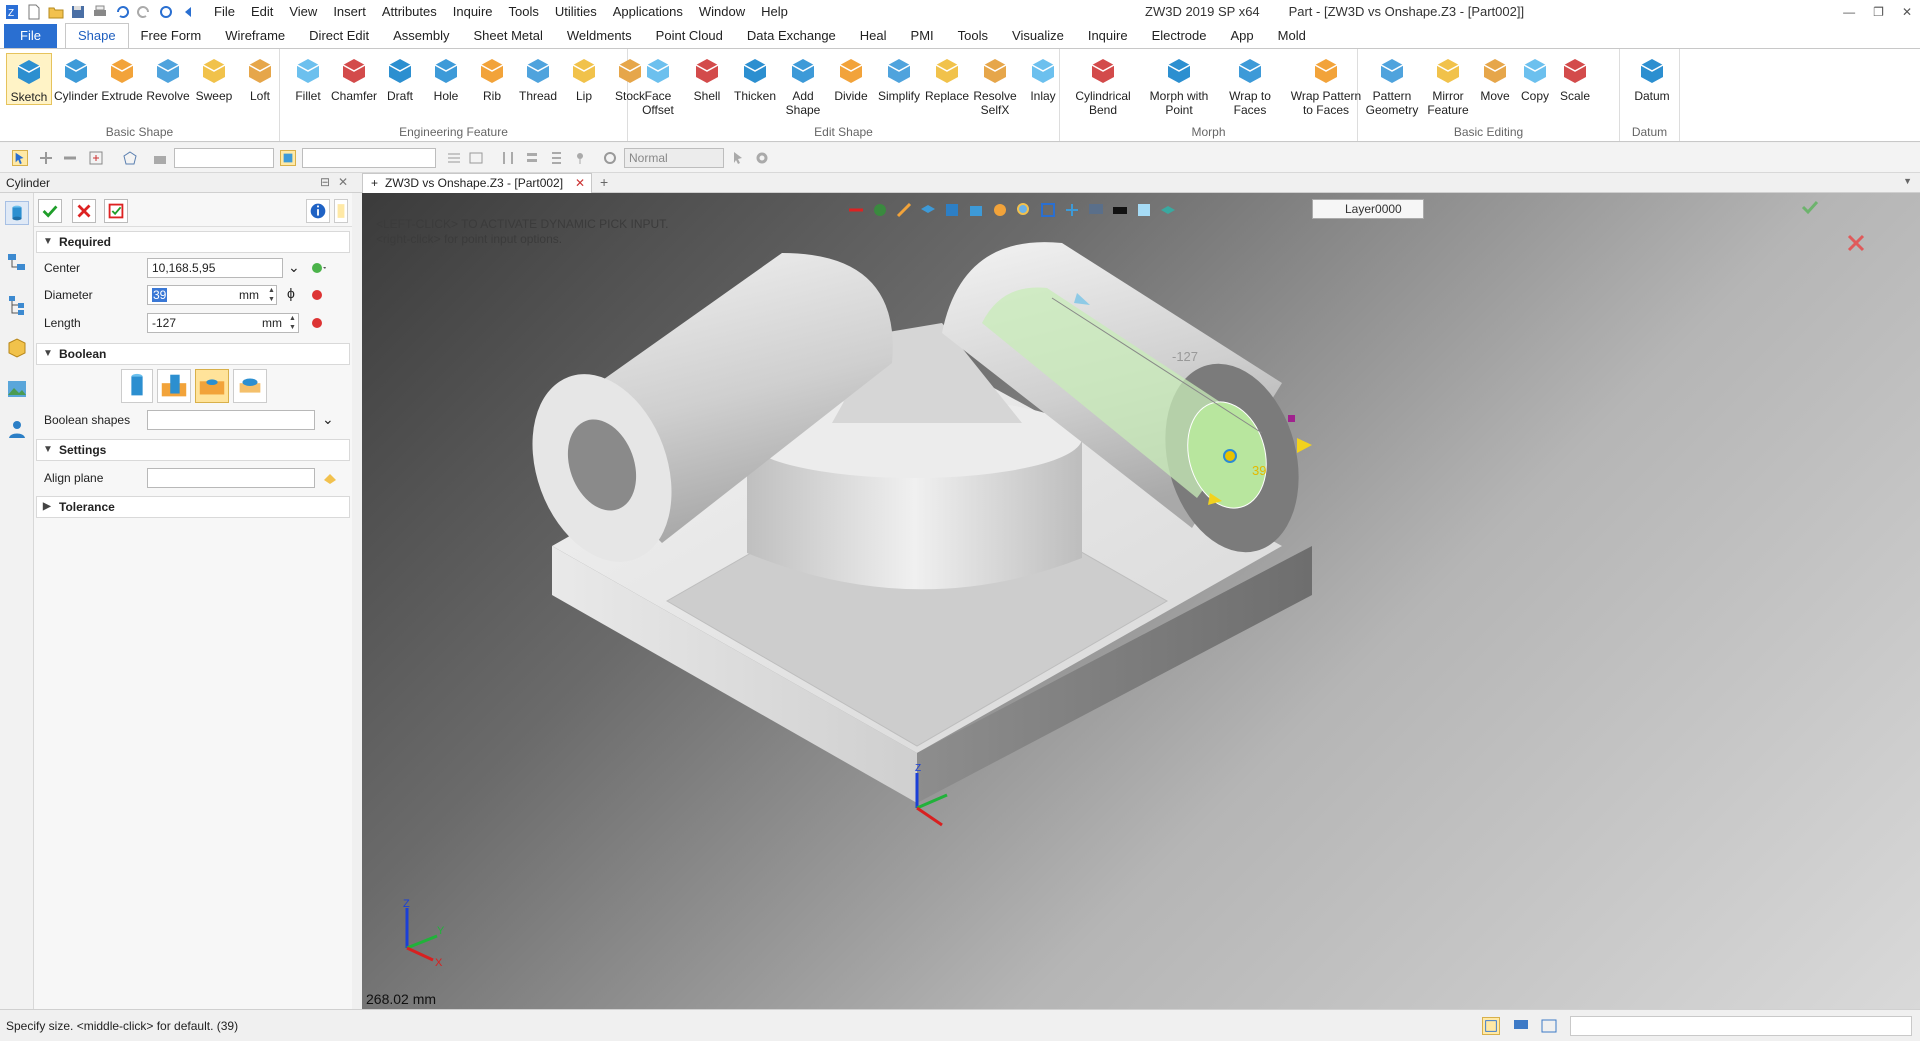 The width and height of the screenshot is (1920, 1041). I want to click on render-settings-icon, so click(610, 158).